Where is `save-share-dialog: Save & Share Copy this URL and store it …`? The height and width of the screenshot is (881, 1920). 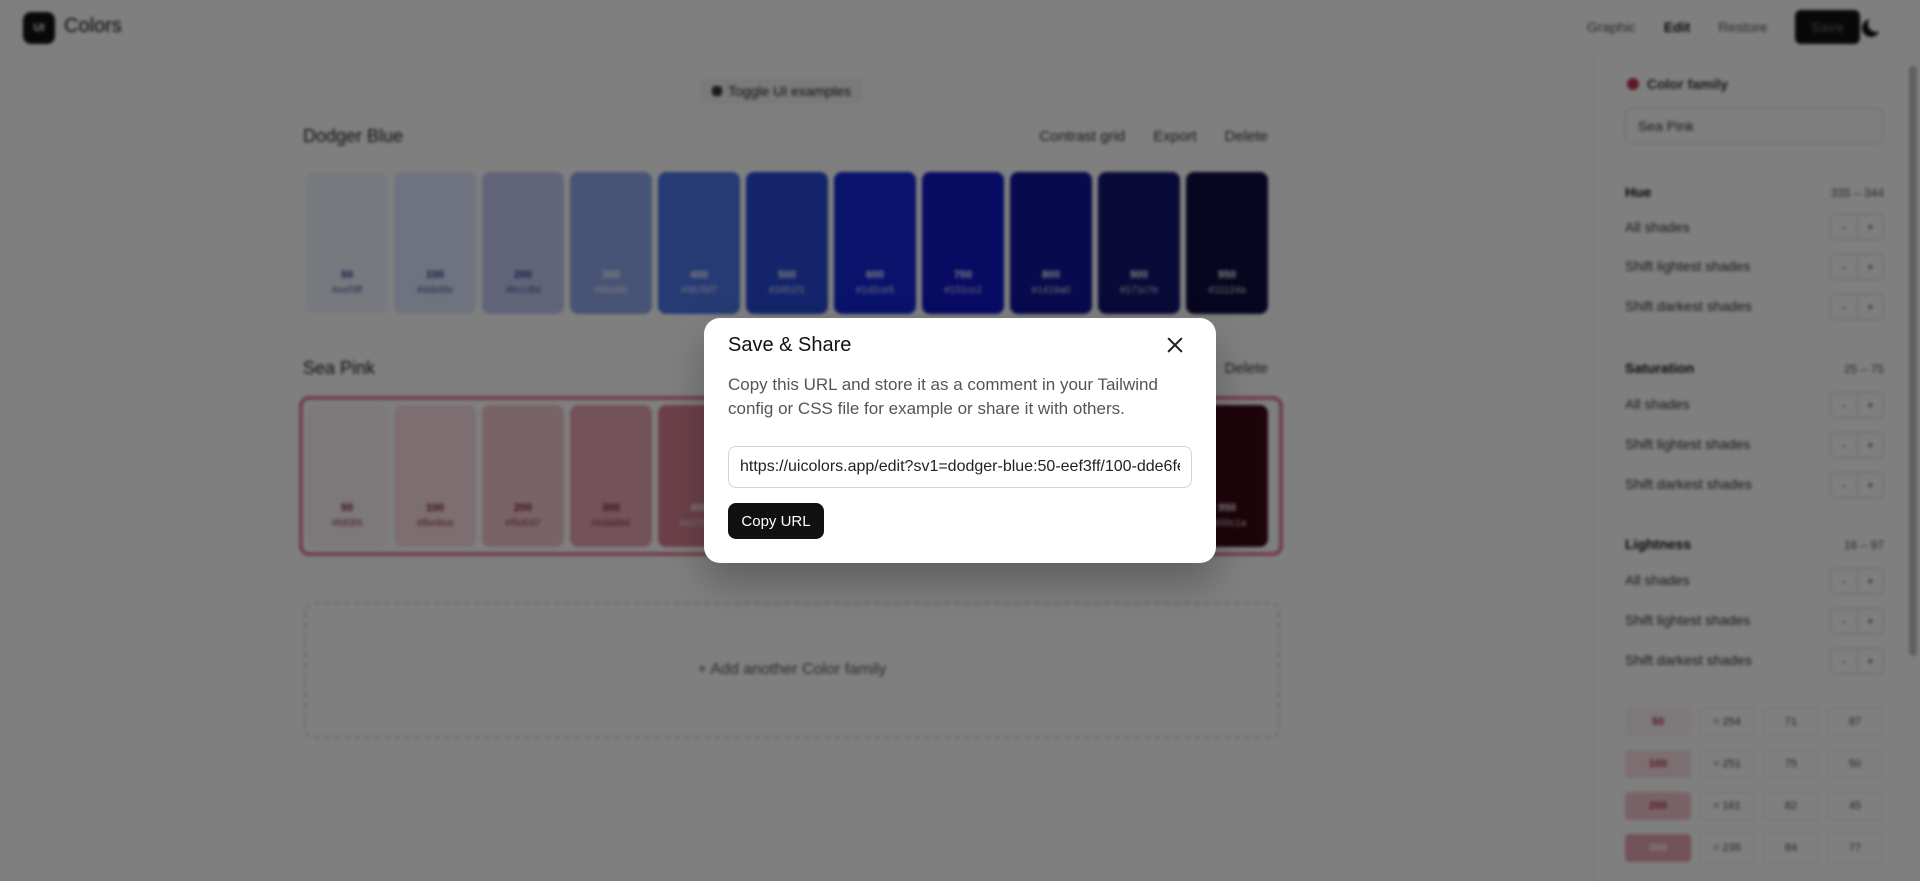 save-share-dialog: Save & Share Copy this URL and store it … is located at coordinates (960, 440).